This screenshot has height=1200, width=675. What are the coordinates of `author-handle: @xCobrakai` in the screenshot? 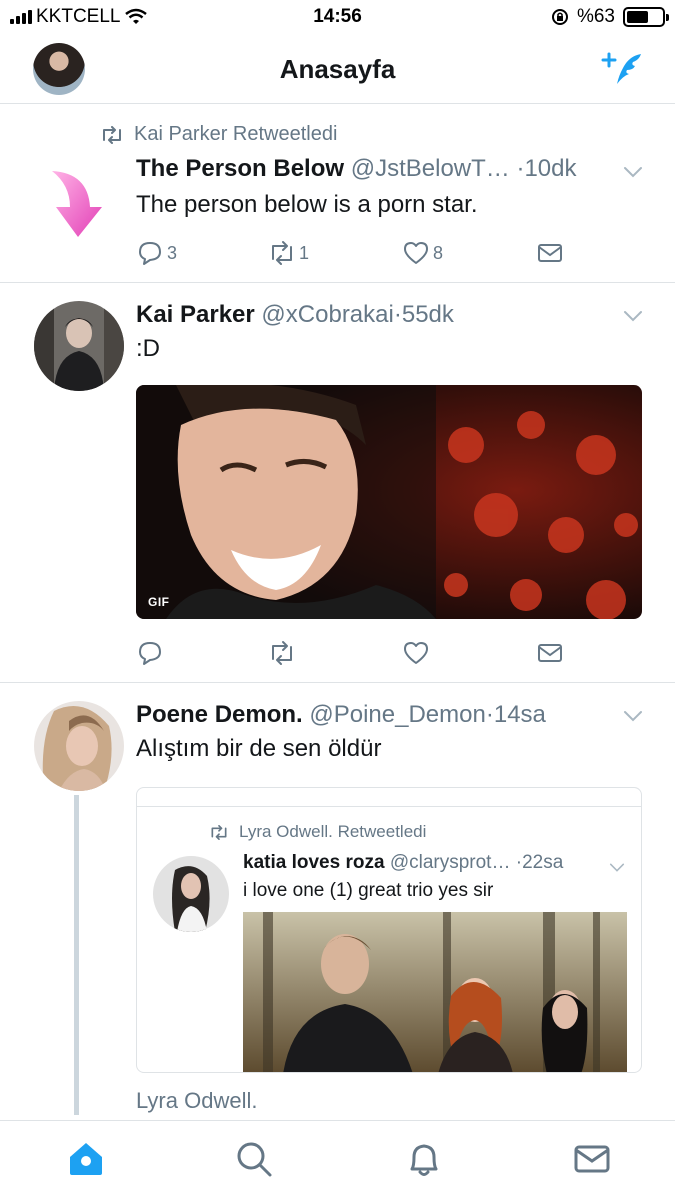 It's located at (327, 314).